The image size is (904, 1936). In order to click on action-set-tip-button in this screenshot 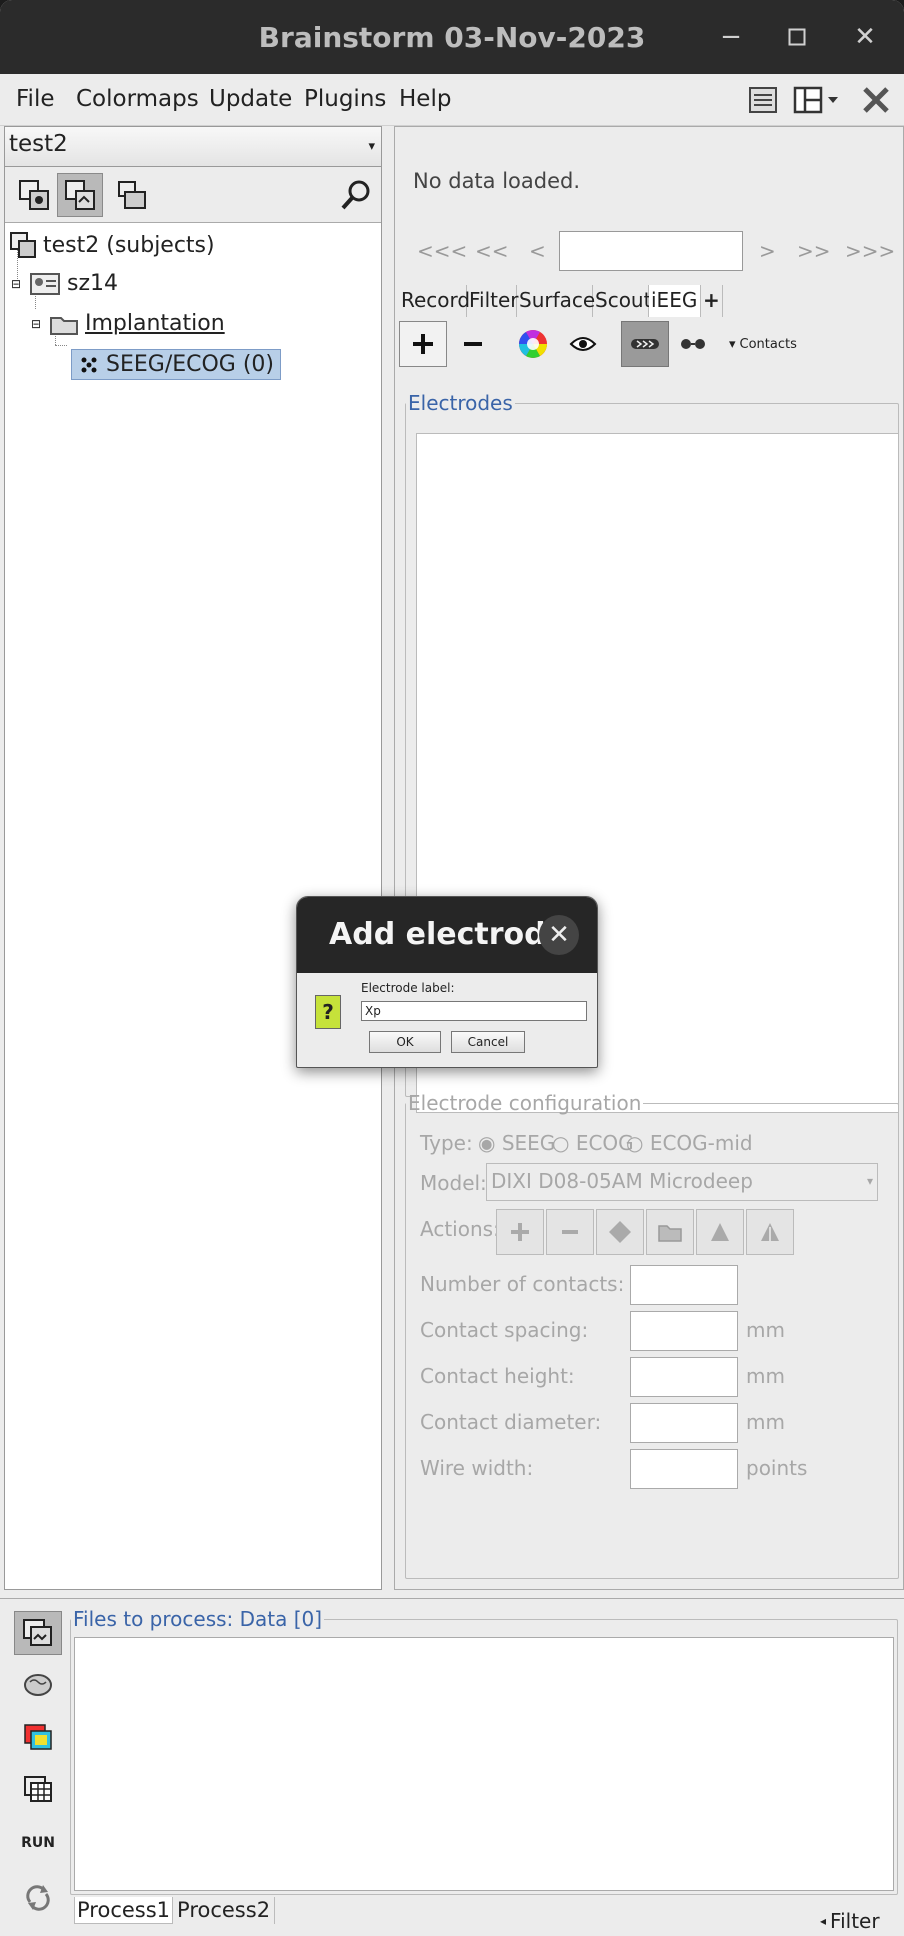, I will do `click(620, 1232)`.